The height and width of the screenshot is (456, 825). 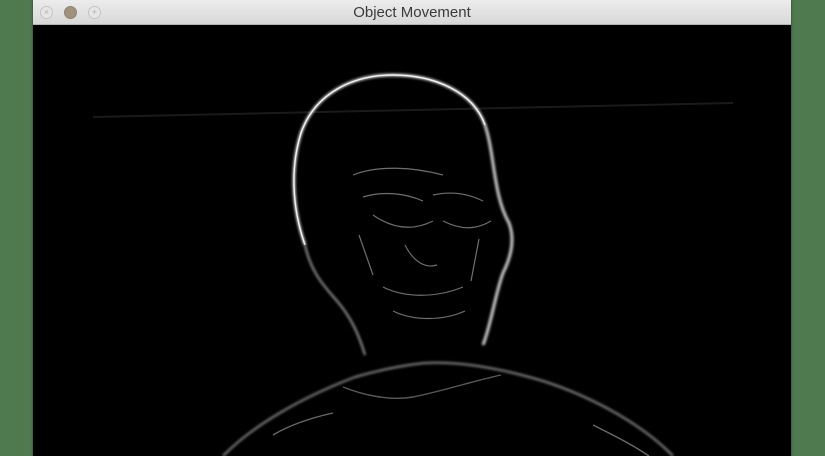 I want to click on window-title: Object Movement, so click(x=412, y=12).